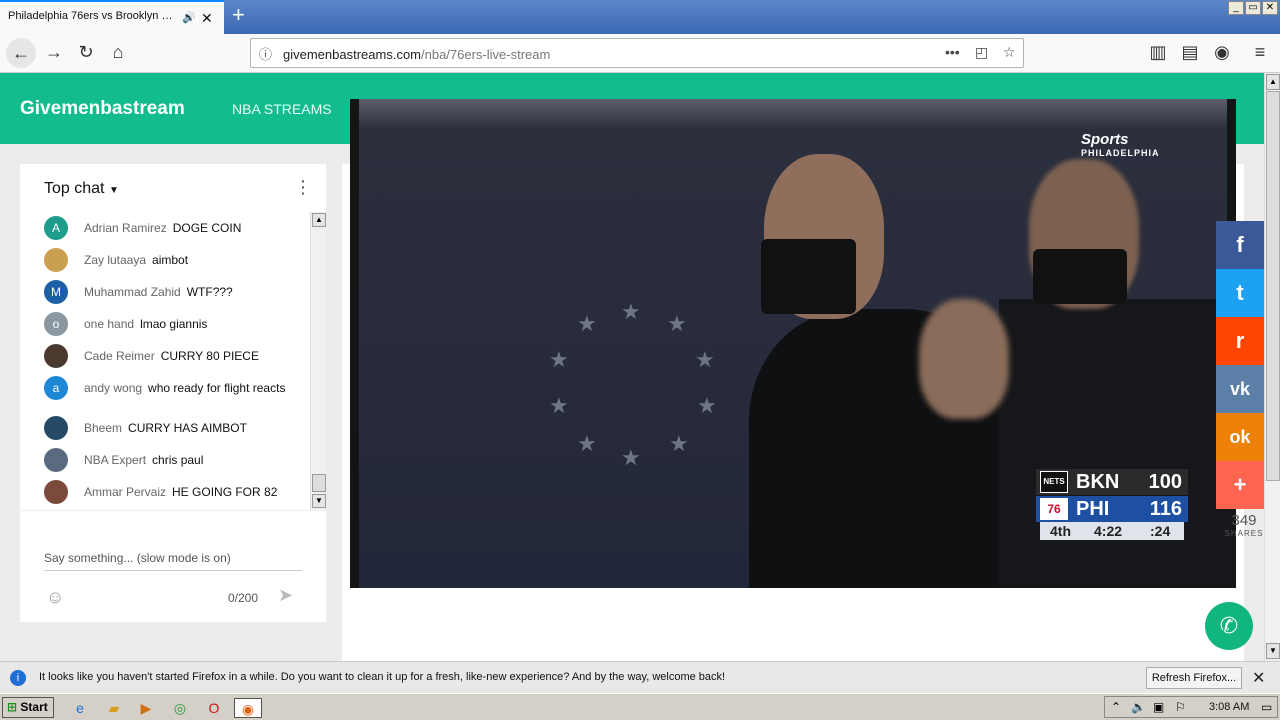  Describe the element at coordinates (1190, 52) in the screenshot. I see `sidebar-icon: ▤` at that location.